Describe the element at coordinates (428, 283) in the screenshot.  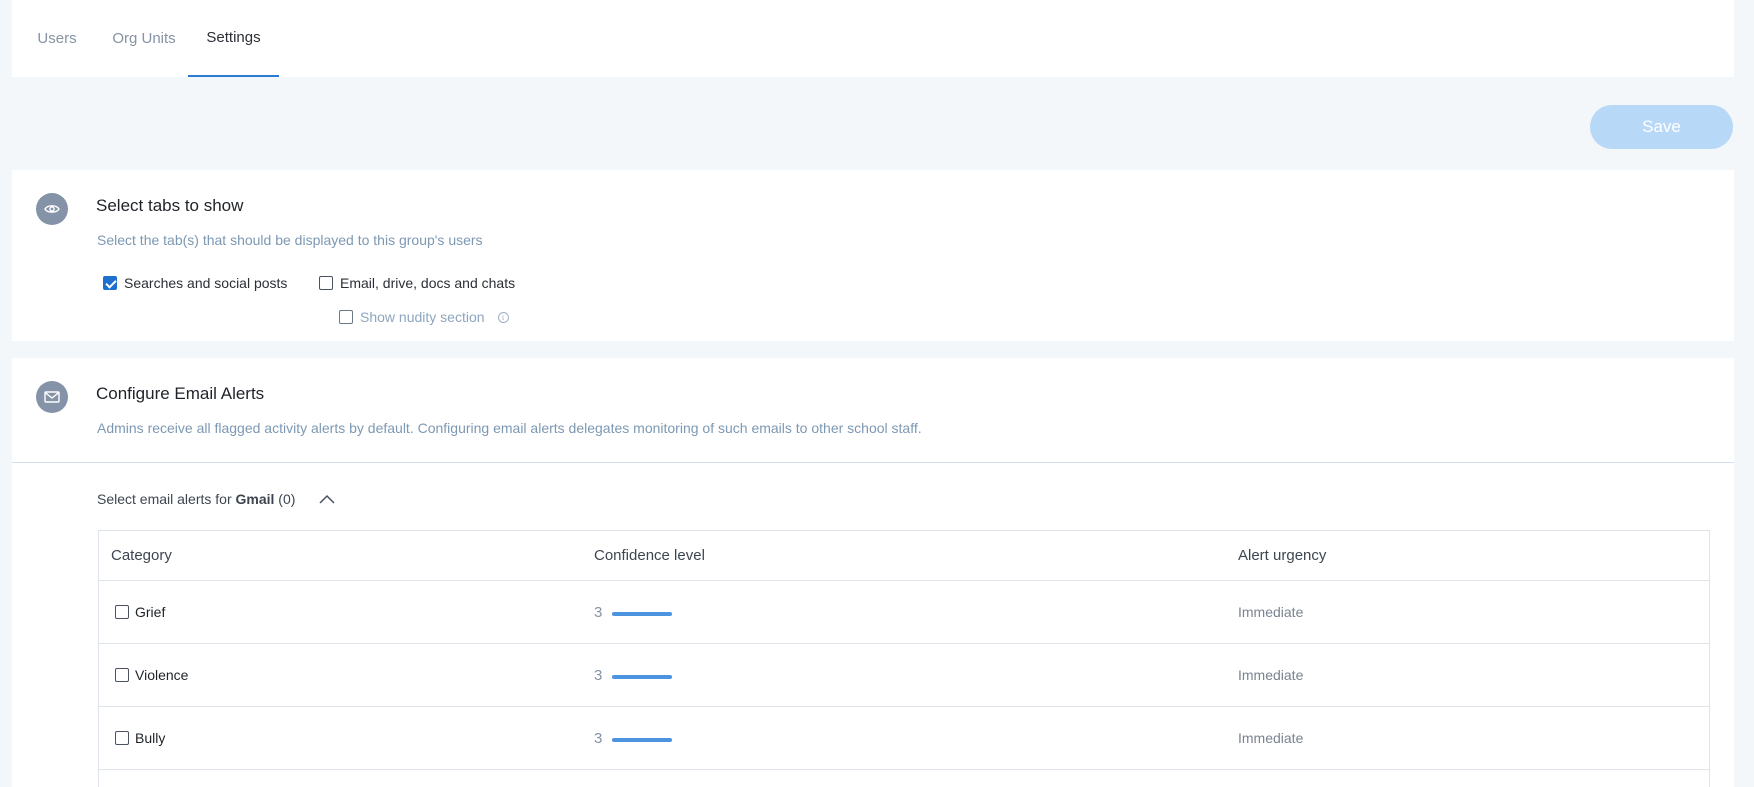
I see `email-drive-label: Email, drive, docs and chats` at that location.